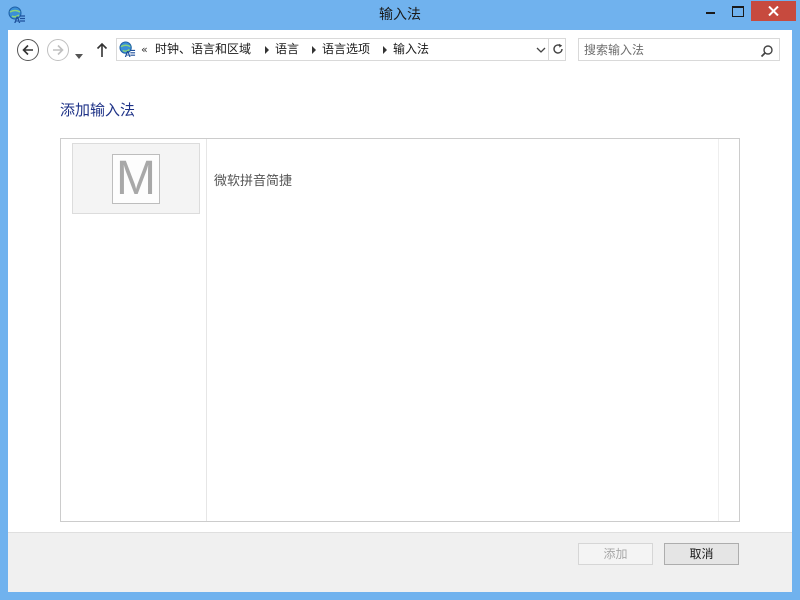 The width and height of the screenshot is (800, 600). Describe the element at coordinates (710, 11) in the screenshot. I see `minimize-button` at that location.